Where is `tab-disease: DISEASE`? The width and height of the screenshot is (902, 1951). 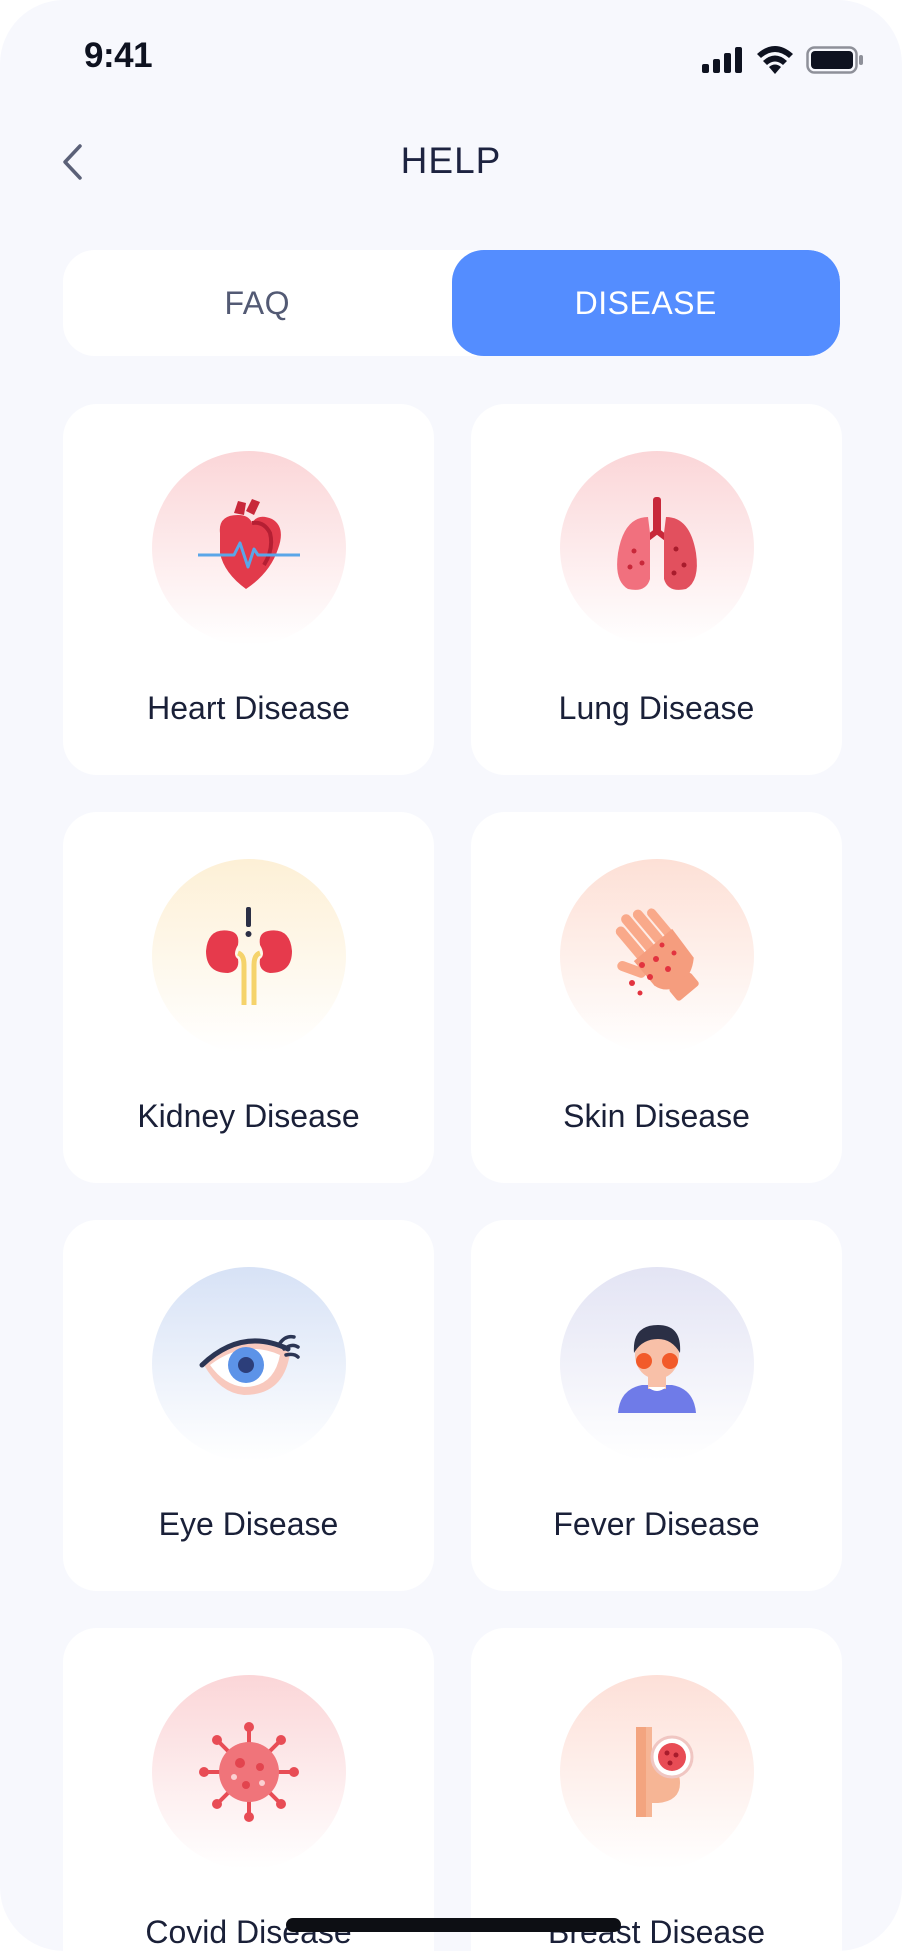 tab-disease: DISEASE is located at coordinates (645, 303).